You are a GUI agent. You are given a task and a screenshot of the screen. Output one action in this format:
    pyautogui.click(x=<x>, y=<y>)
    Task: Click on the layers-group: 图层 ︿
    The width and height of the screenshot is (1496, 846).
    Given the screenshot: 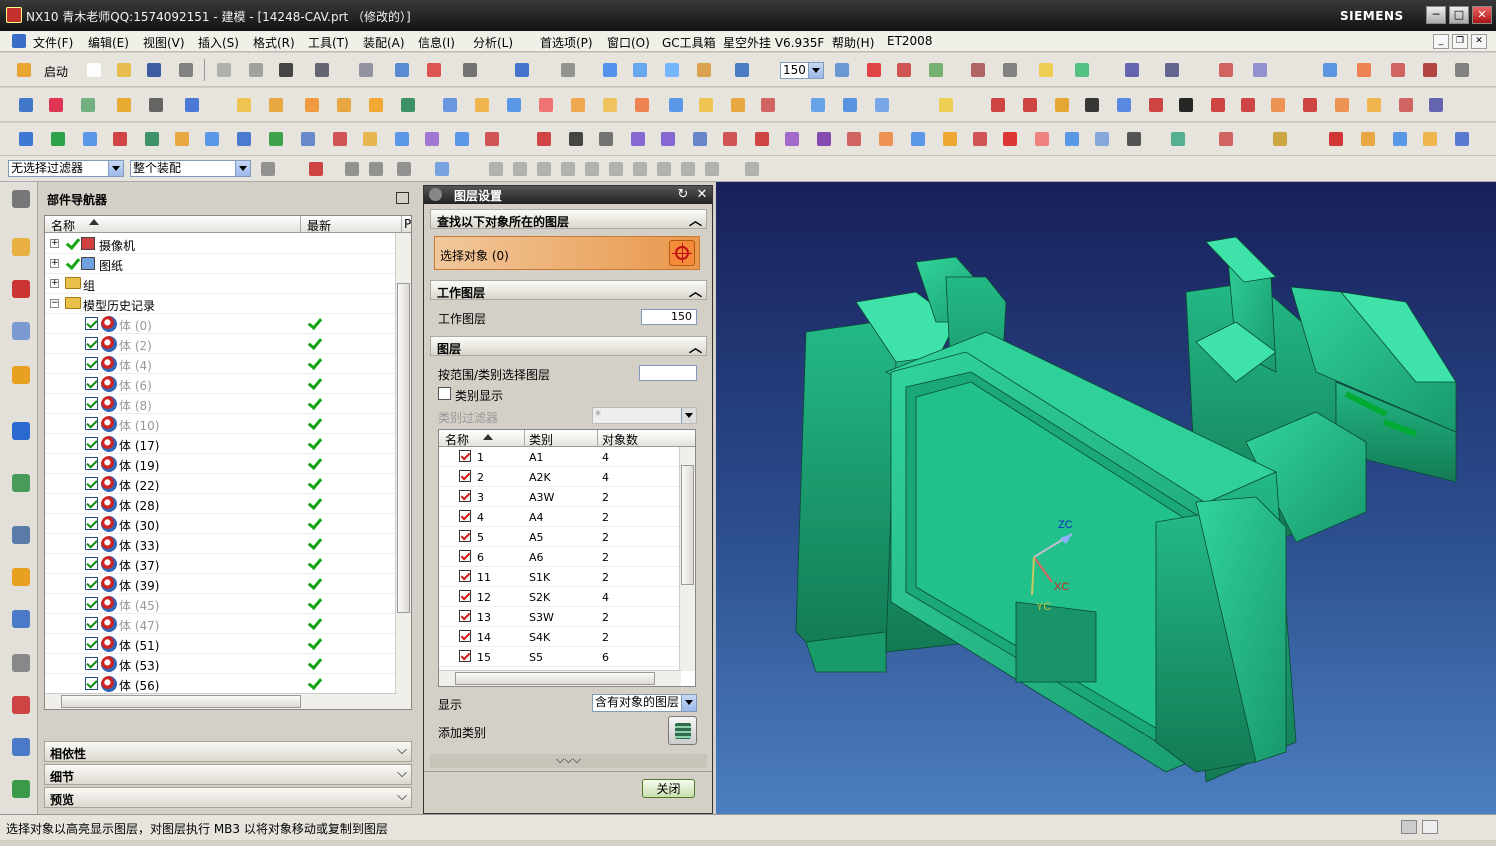 What is the action you would take?
    pyautogui.click(x=568, y=346)
    